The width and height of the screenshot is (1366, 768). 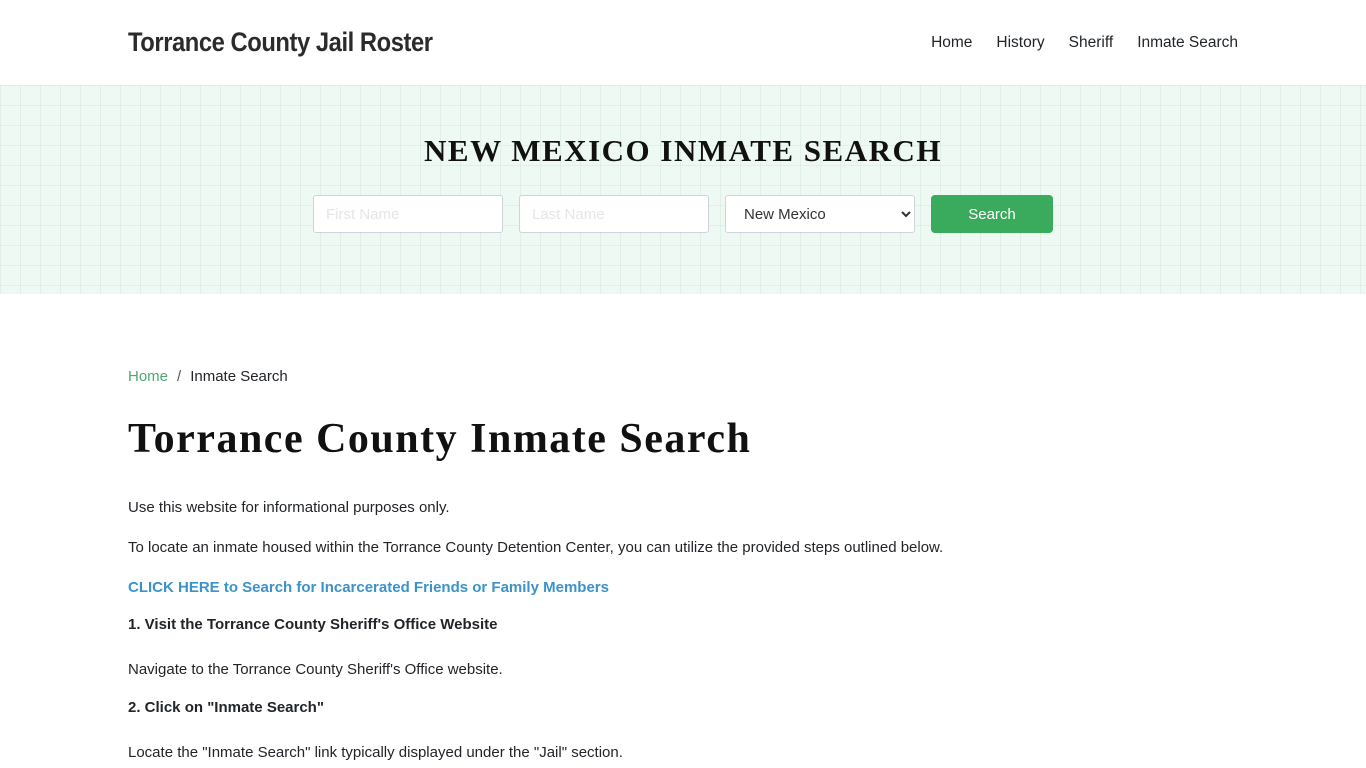 I want to click on site-logo: Torrance County Jail Roster, so click(x=280, y=42).